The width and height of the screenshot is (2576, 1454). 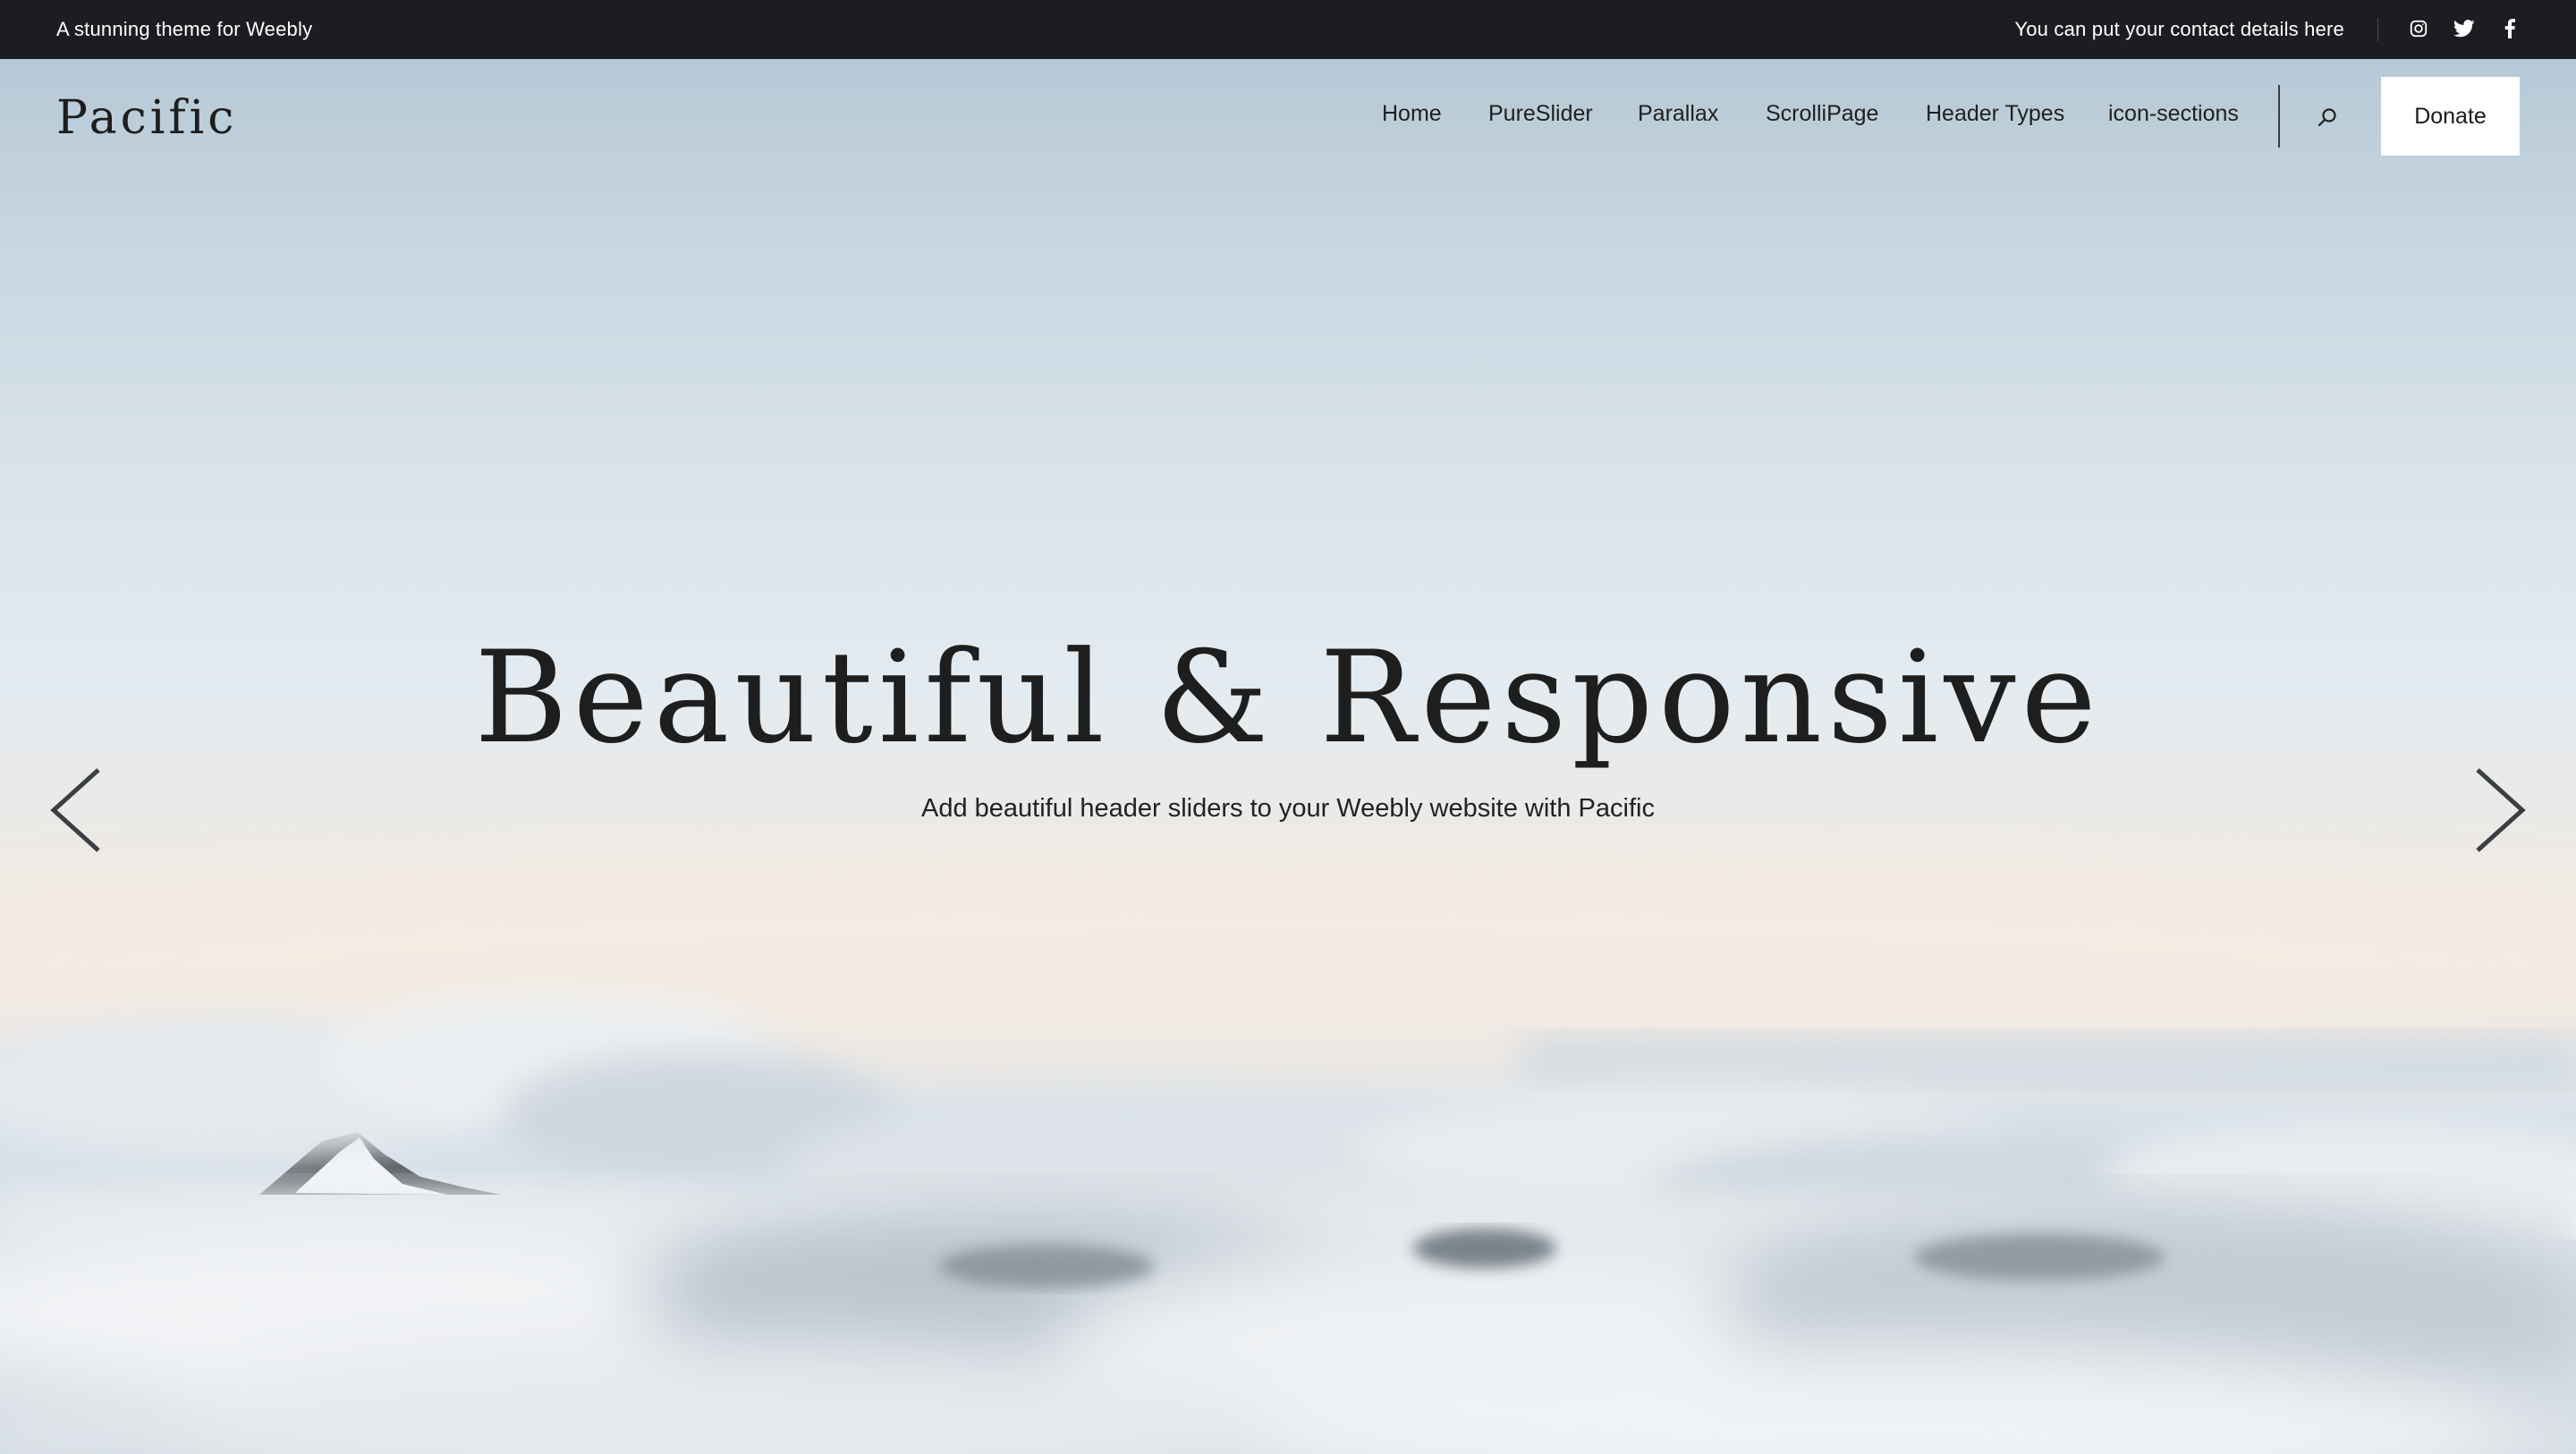 What do you see at coordinates (2279, 117) in the screenshot?
I see `nav-divider` at bounding box center [2279, 117].